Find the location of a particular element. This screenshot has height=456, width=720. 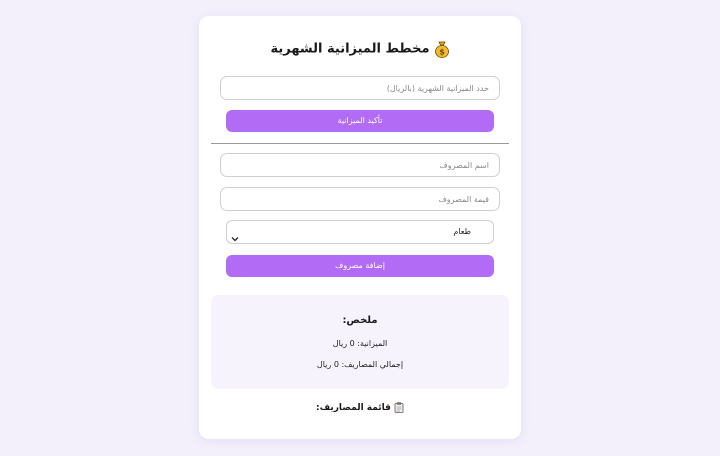

category-select: طعام is located at coordinates (360, 232).